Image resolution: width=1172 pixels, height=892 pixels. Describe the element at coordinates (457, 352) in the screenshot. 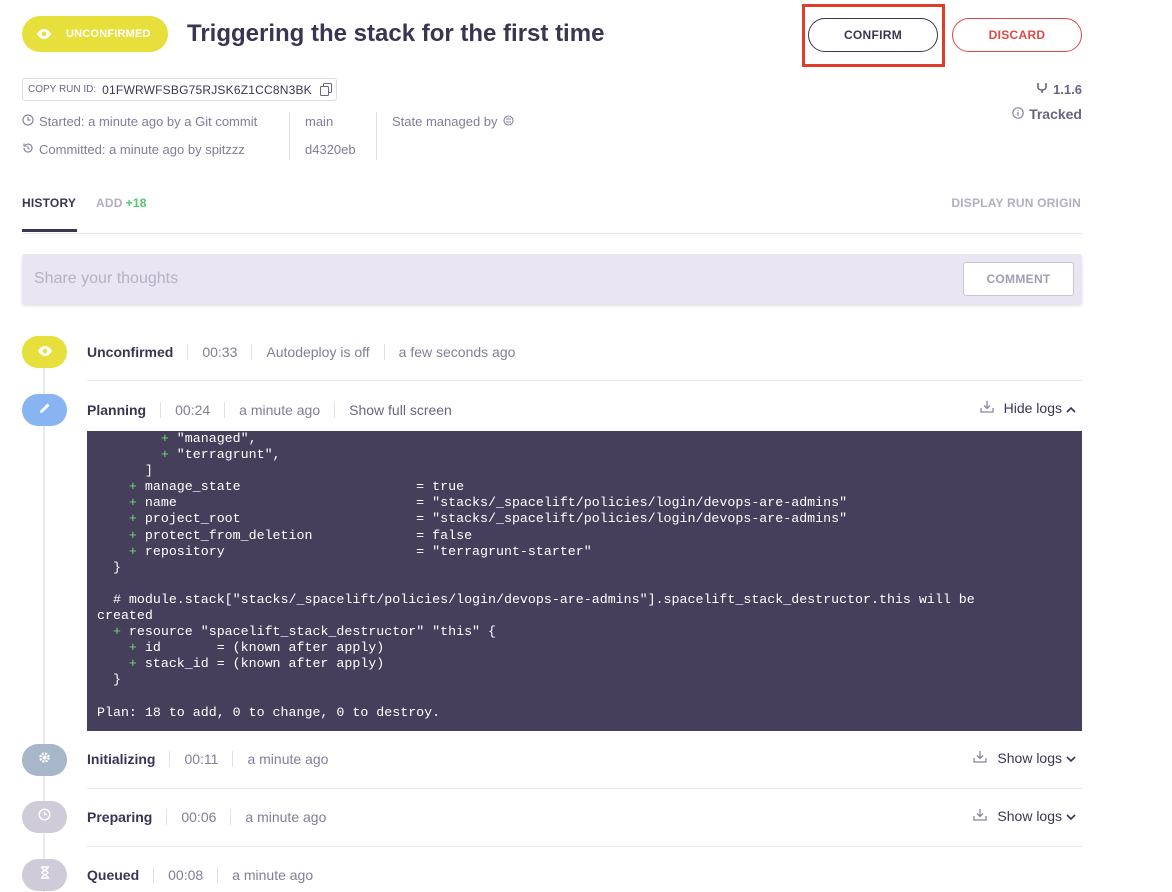

I see `step-time: a few seconds ago` at that location.